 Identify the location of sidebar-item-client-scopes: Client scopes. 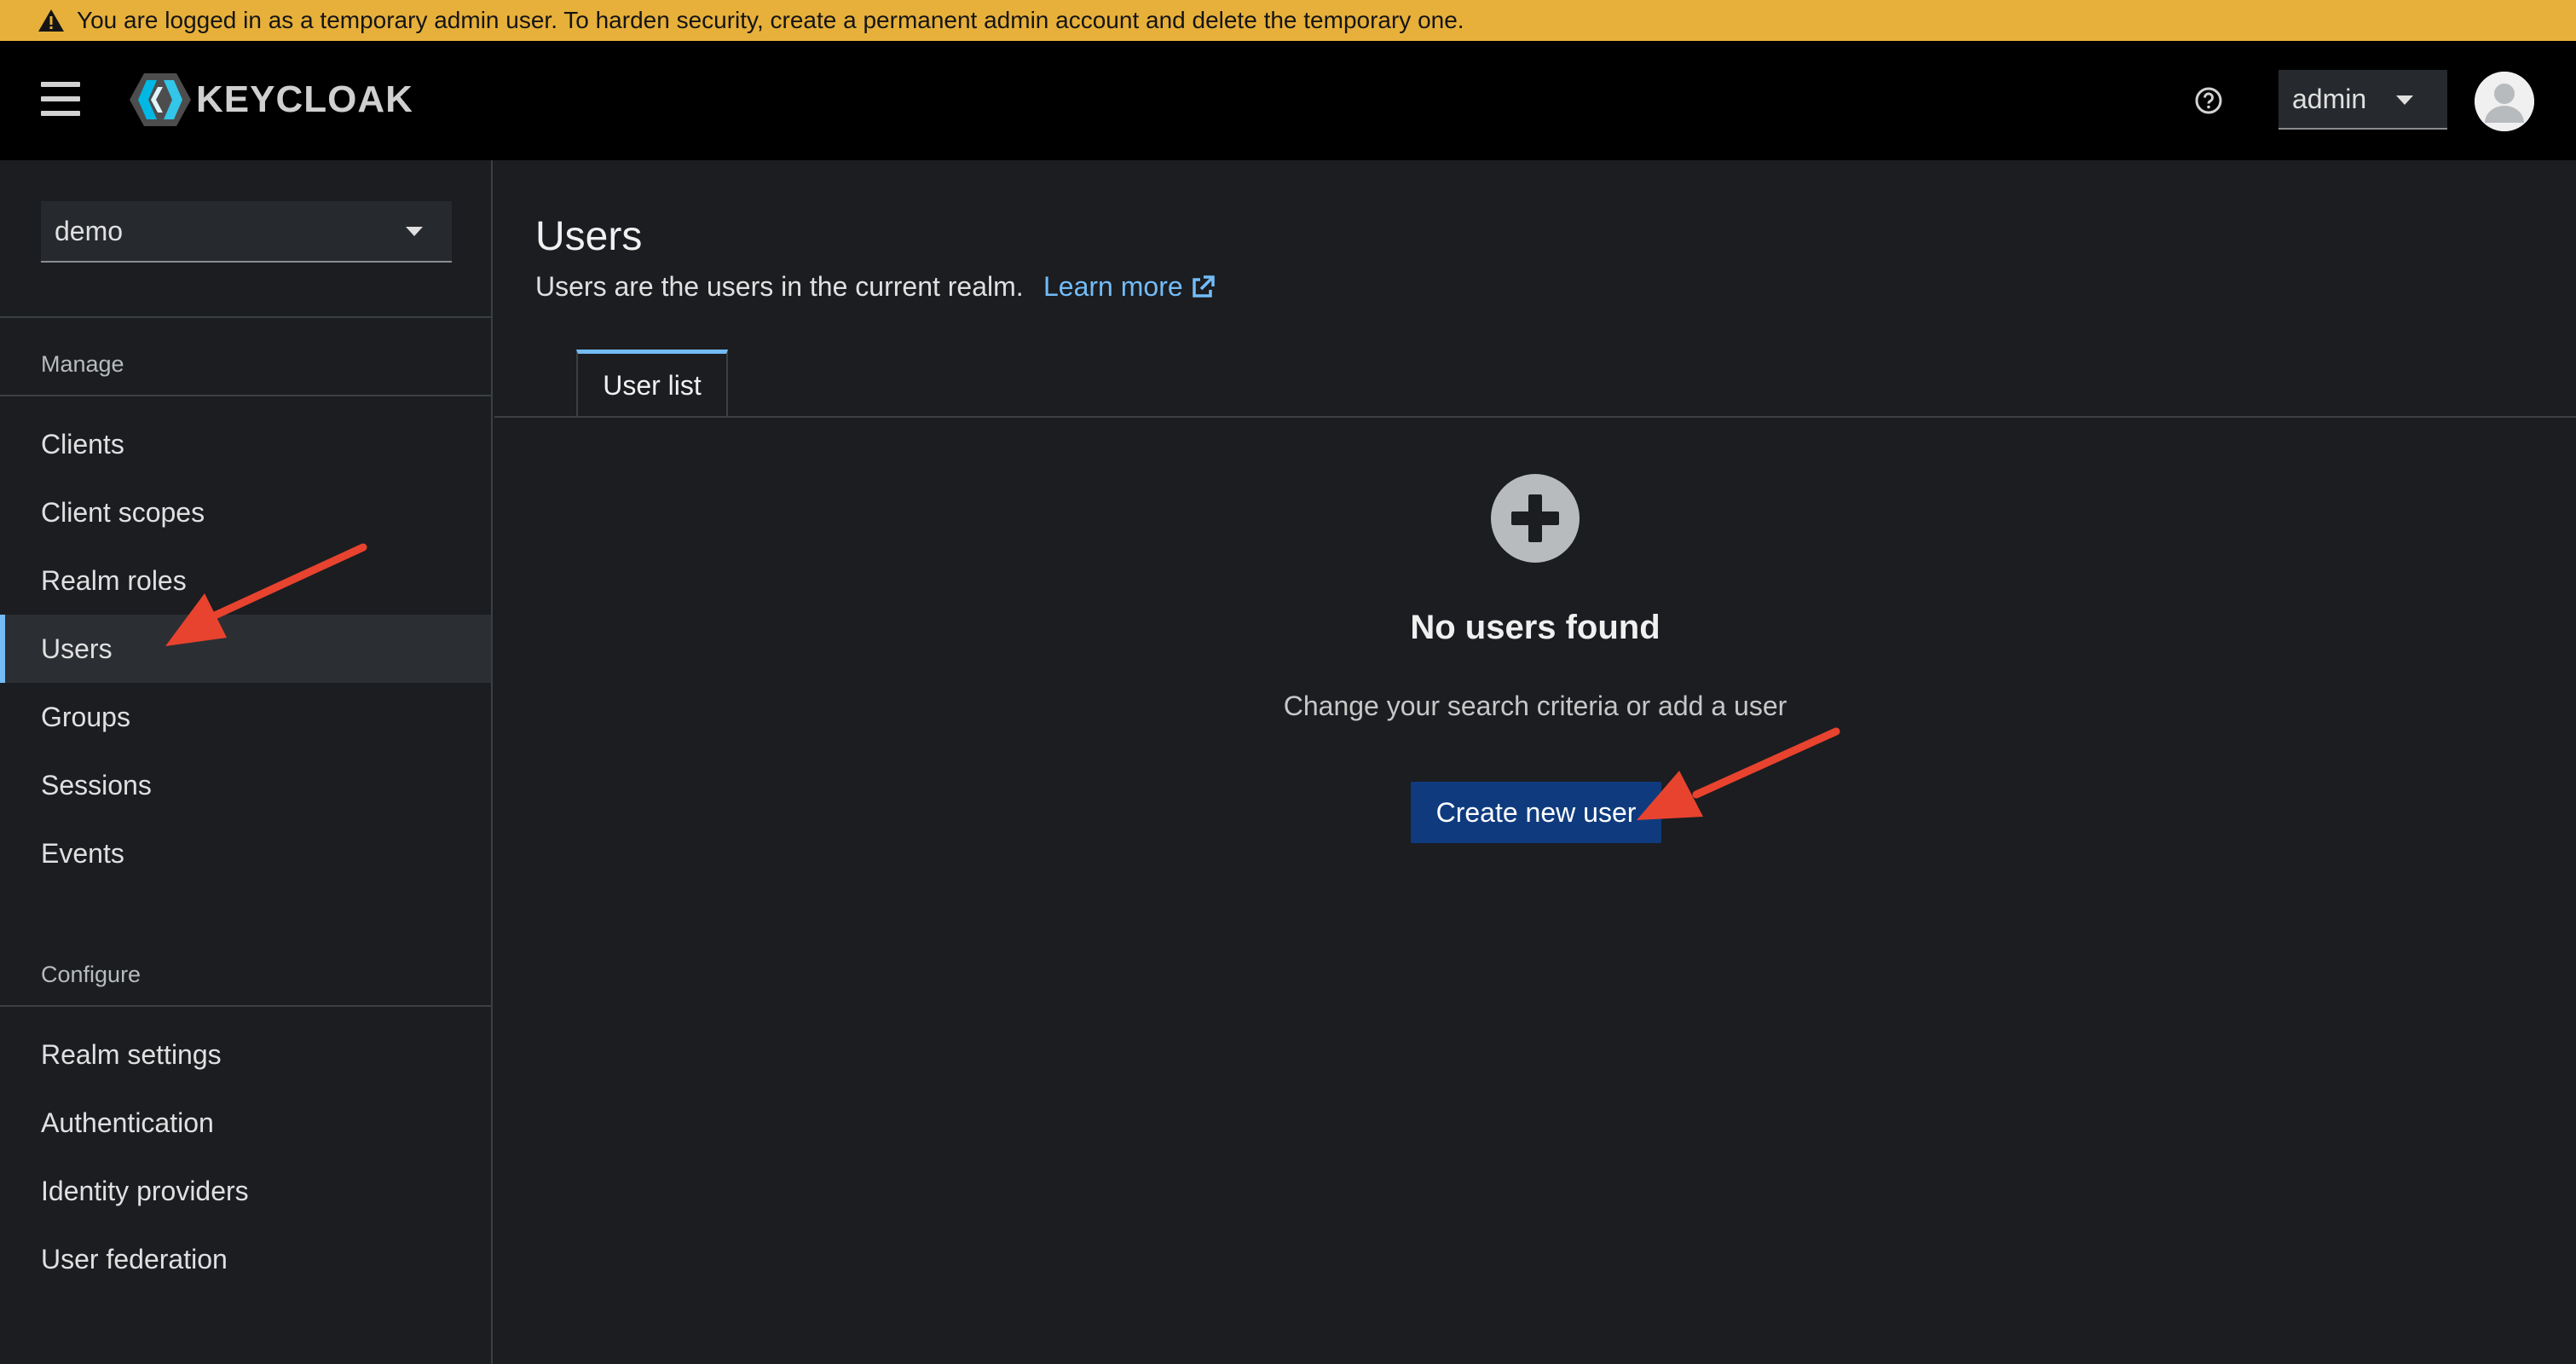
(245, 512).